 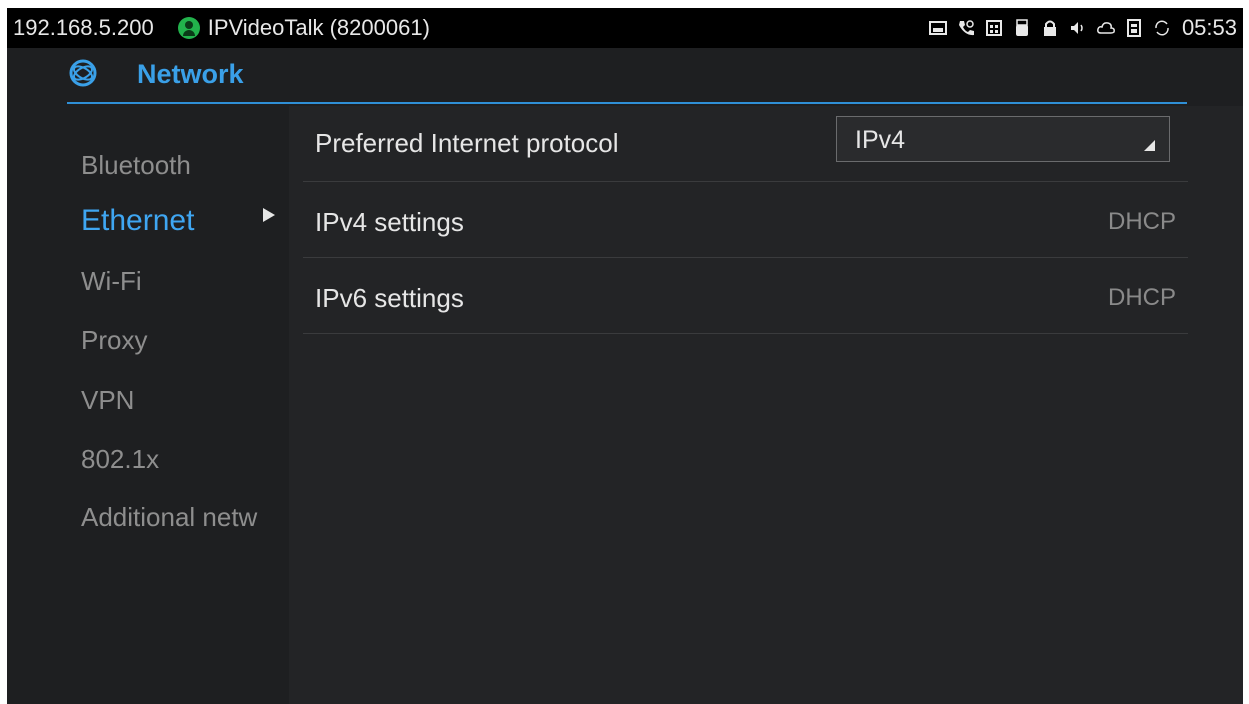 I want to click on sync-icon, so click(x=1162, y=28).